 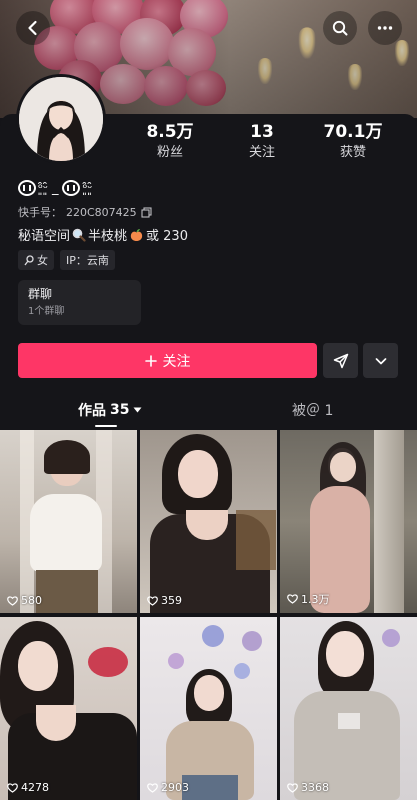 I want to click on tab-mentioned-label: 被＠ 1, so click(x=313, y=411).